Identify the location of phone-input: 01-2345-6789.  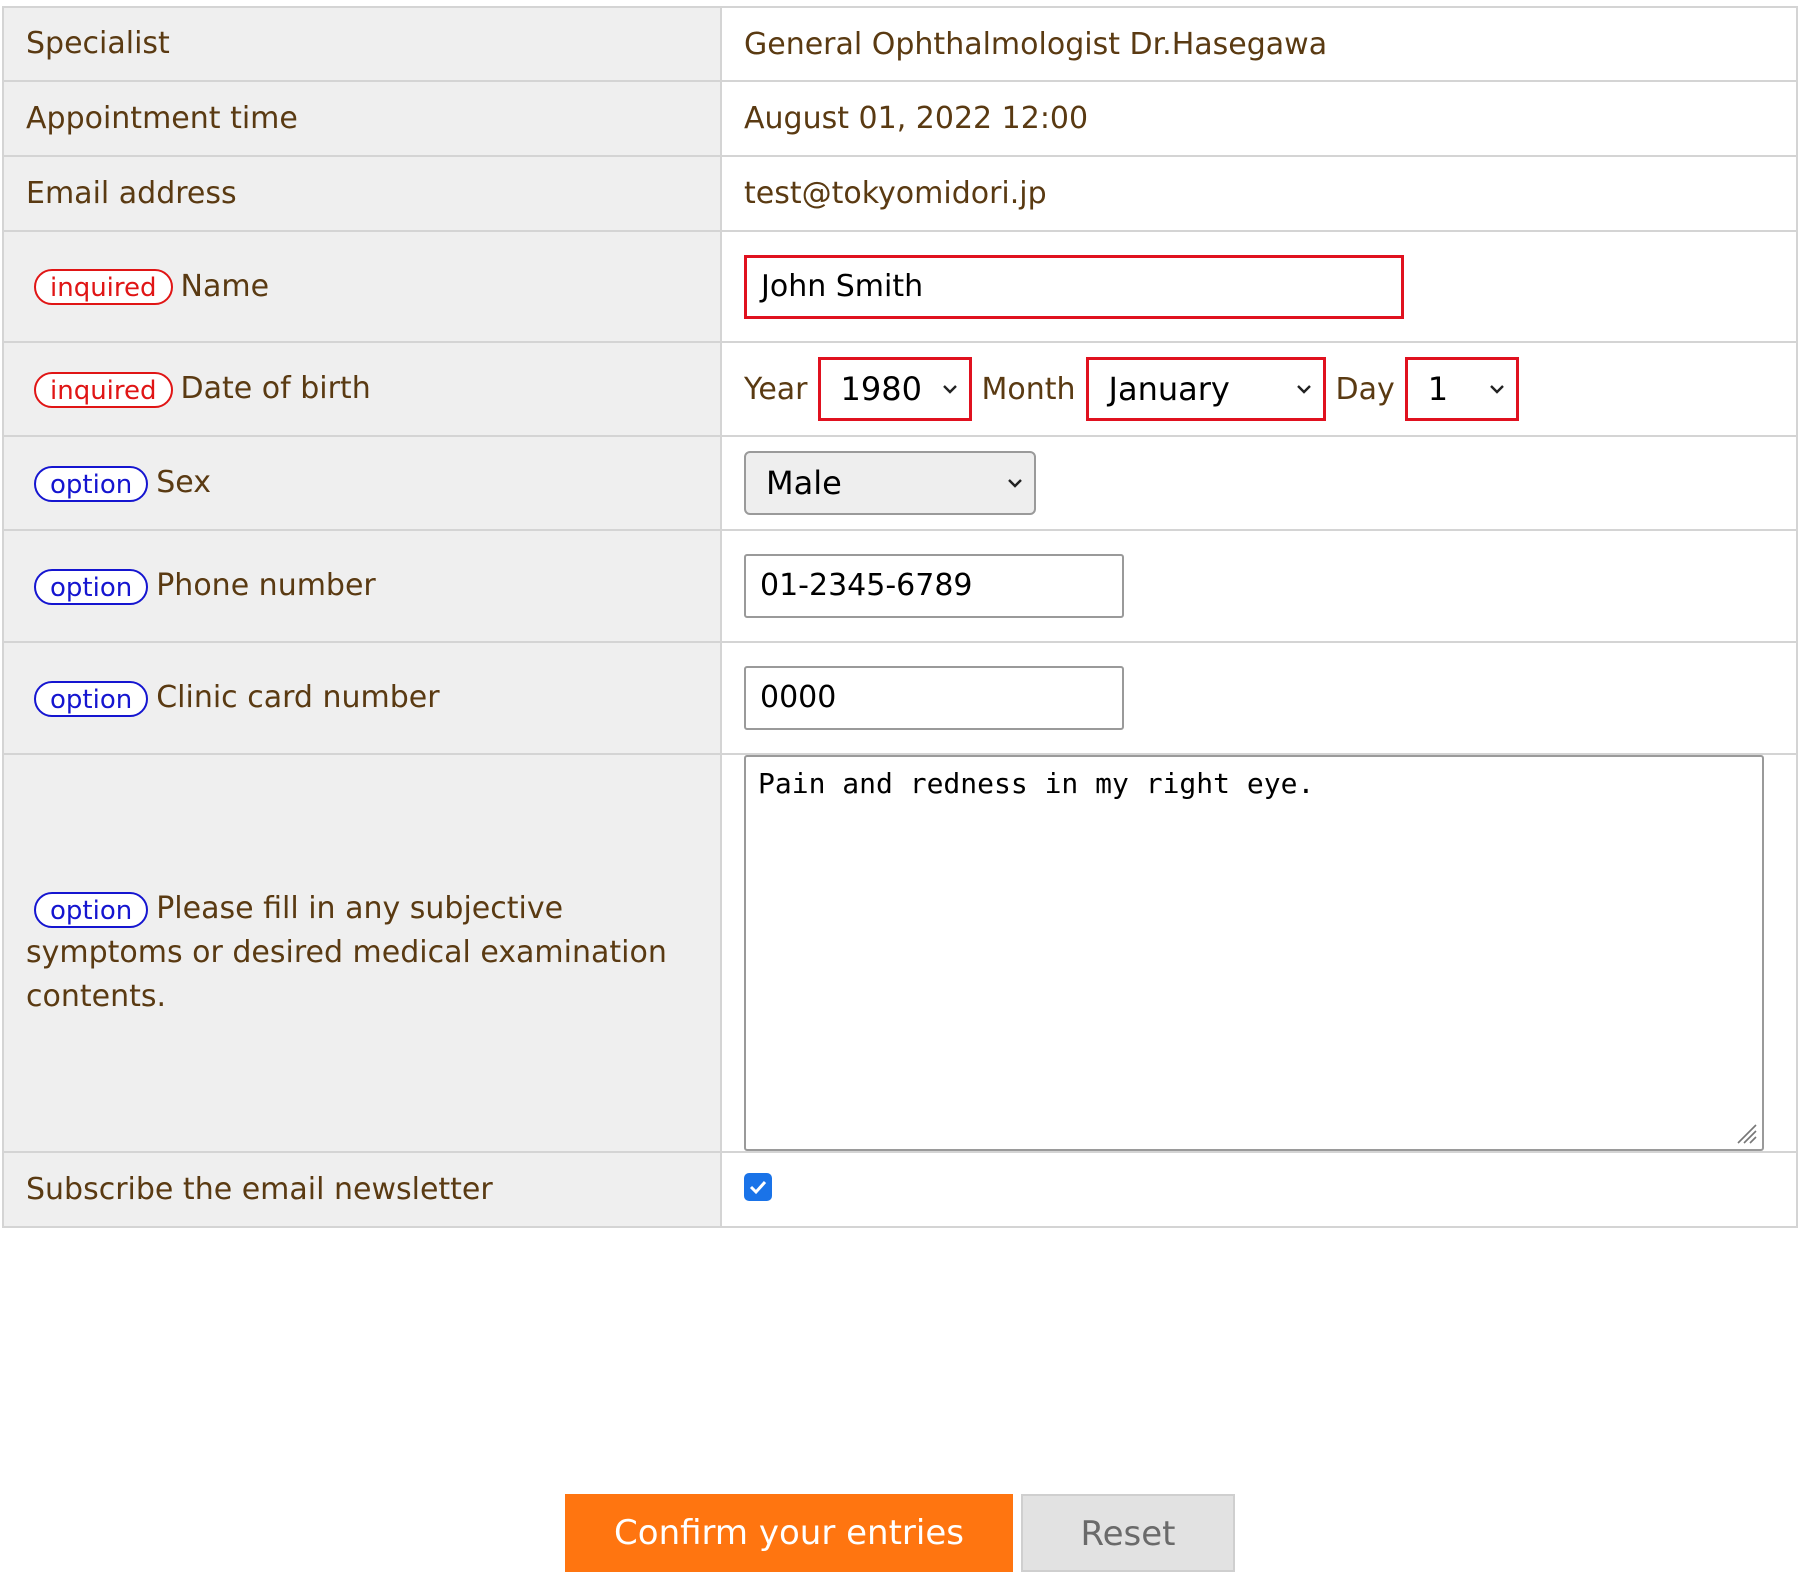
(934, 586).